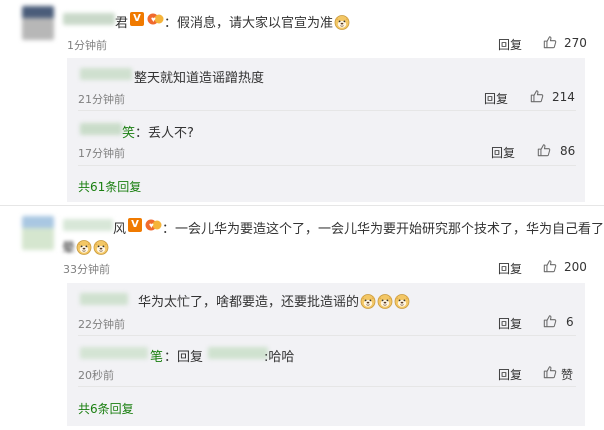 This screenshot has height=430, width=604. What do you see at coordinates (575, 43) in the screenshot?
I see `like-count: 270` at bounding box center [575, 43].